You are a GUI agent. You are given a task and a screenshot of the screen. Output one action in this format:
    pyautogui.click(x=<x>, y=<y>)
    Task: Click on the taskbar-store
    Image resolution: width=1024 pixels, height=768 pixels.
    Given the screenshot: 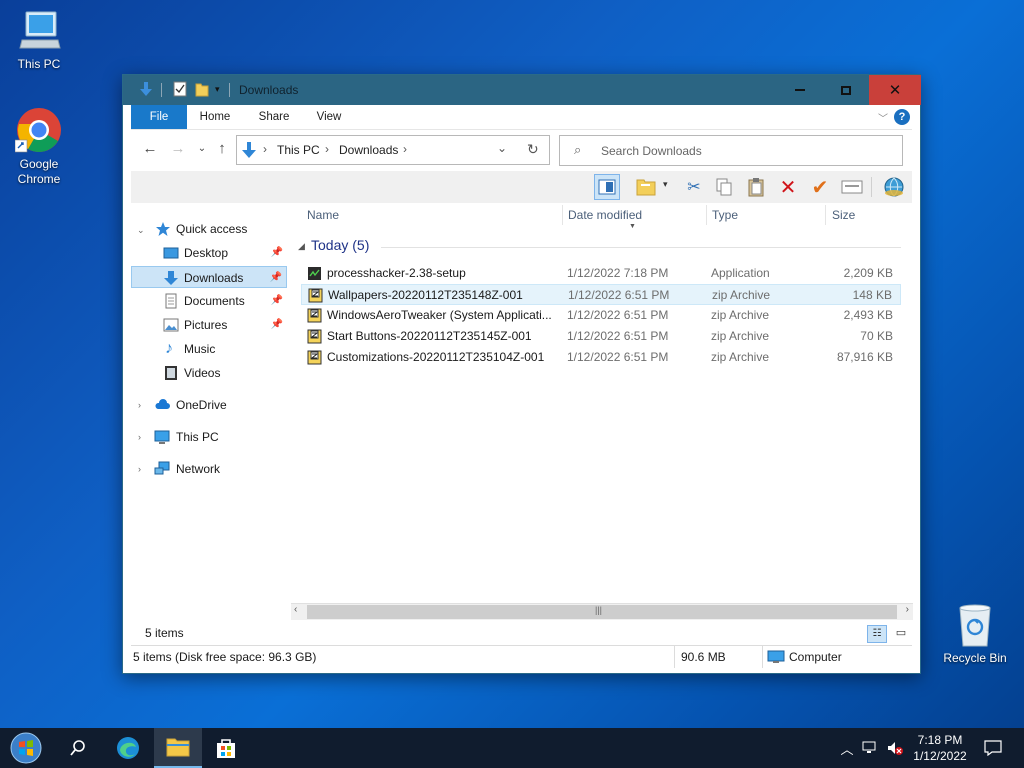 What is the action you would take?
    pyautogui.click(x=226, y=748)
    